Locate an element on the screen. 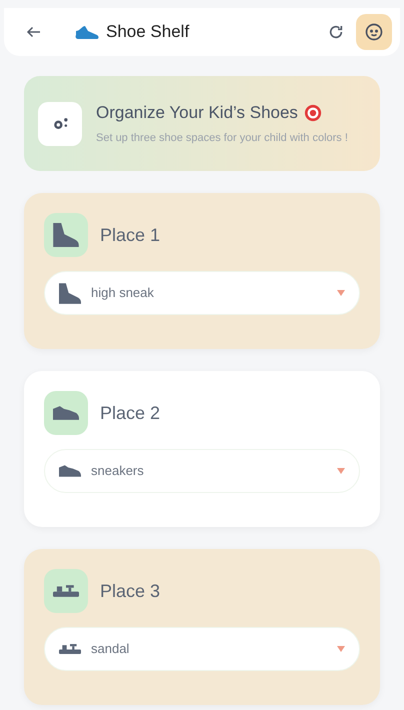  place-title: Place 2 is located at coordinates (130, 413).